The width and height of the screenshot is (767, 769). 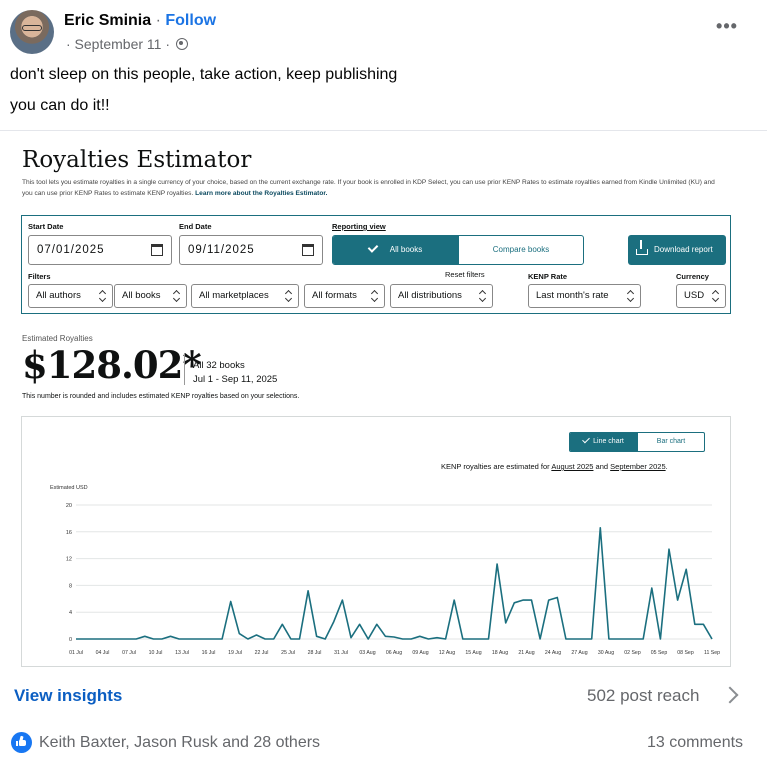 What do you see at coordinates (727, 26) in the screenshot?
I see `more-options-icon: •••` at bounding box center [727, 26].